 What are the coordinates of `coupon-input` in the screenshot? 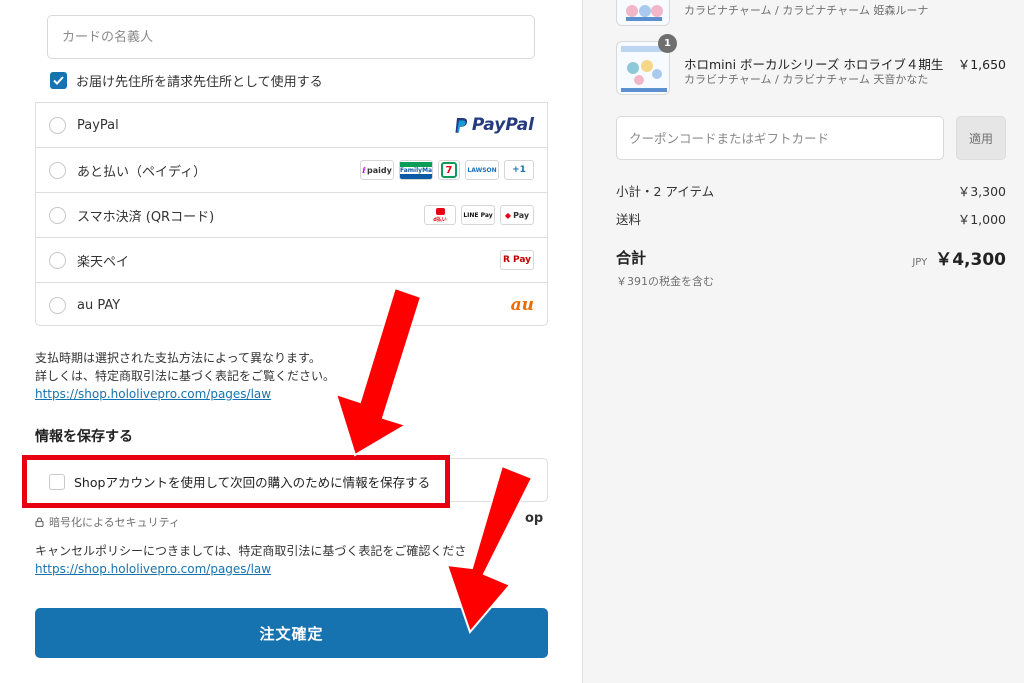 It's located at (786, 138).